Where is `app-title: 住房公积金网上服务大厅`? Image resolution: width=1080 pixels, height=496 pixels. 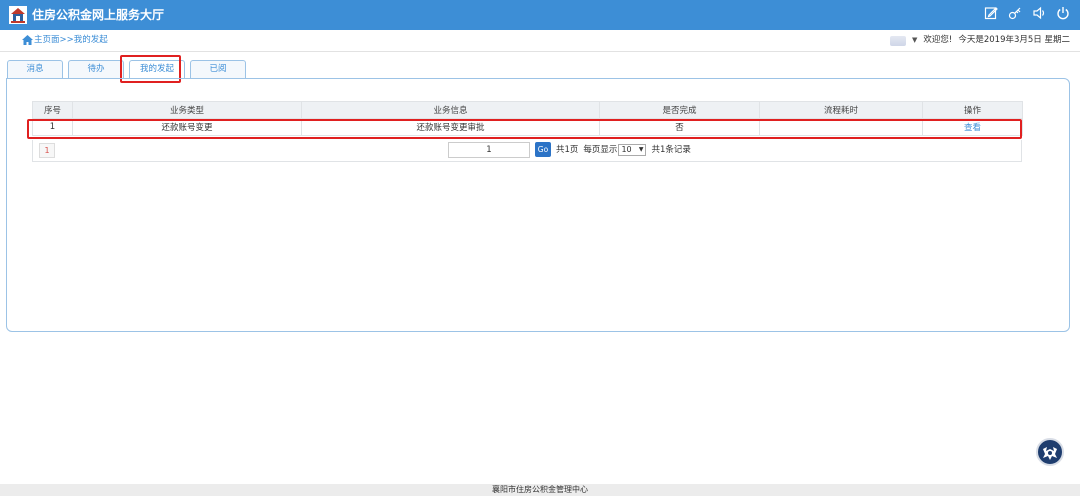 app-title: 住房公积金网上服务大厅 is located at coordinates (98, 15).